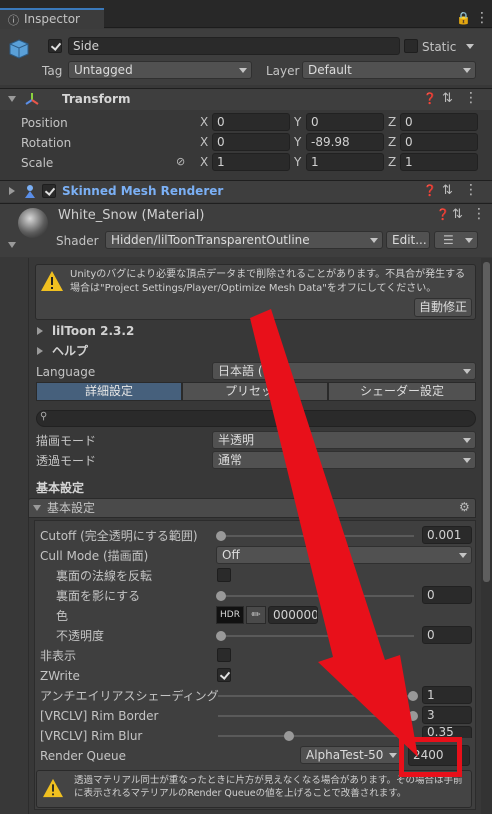 The width and height of the screenshot is (492, 814). What do you see at coordinates (255, 391) in the screenshot?
I see `tab-presets: プリセット` at bounding box center [255, 391].